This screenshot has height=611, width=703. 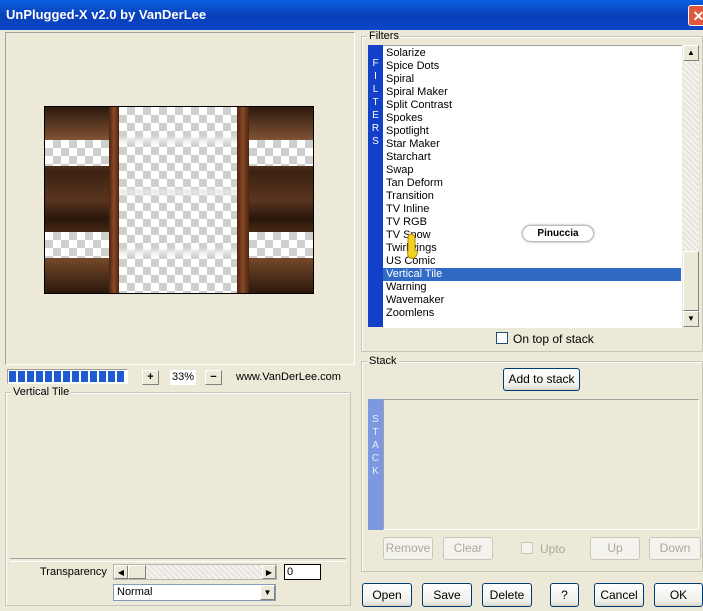 I want to click on help-button: ?, so click(x=564, y=595).